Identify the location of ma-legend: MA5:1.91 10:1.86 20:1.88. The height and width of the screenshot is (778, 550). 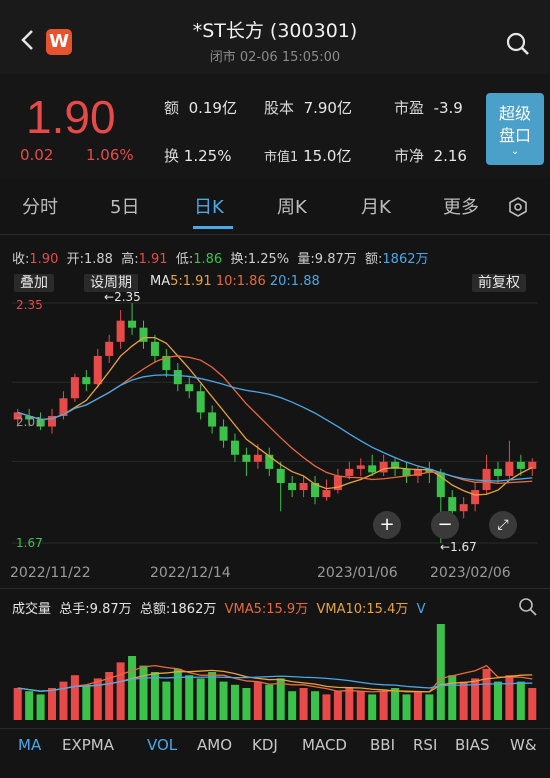
(235, 281).